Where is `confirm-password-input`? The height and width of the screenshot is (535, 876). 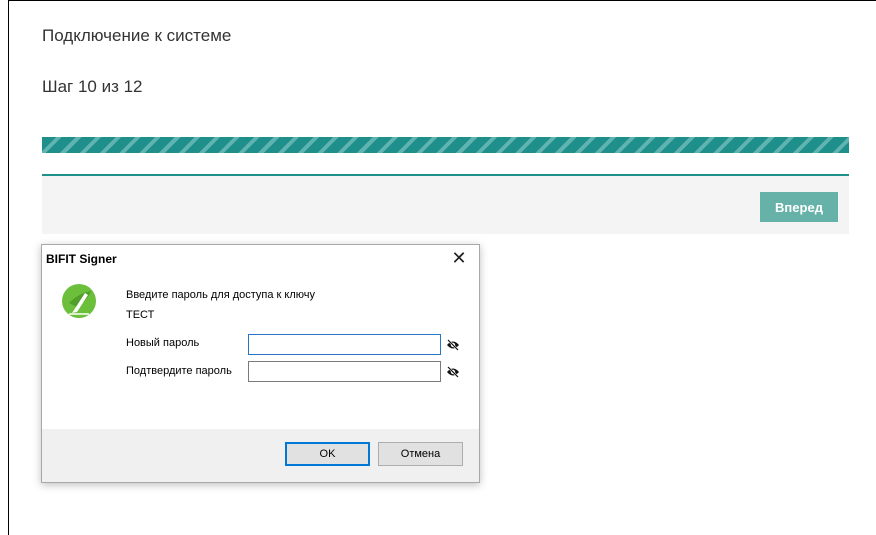
confirm-password-input is located at coordinates (344, 371).